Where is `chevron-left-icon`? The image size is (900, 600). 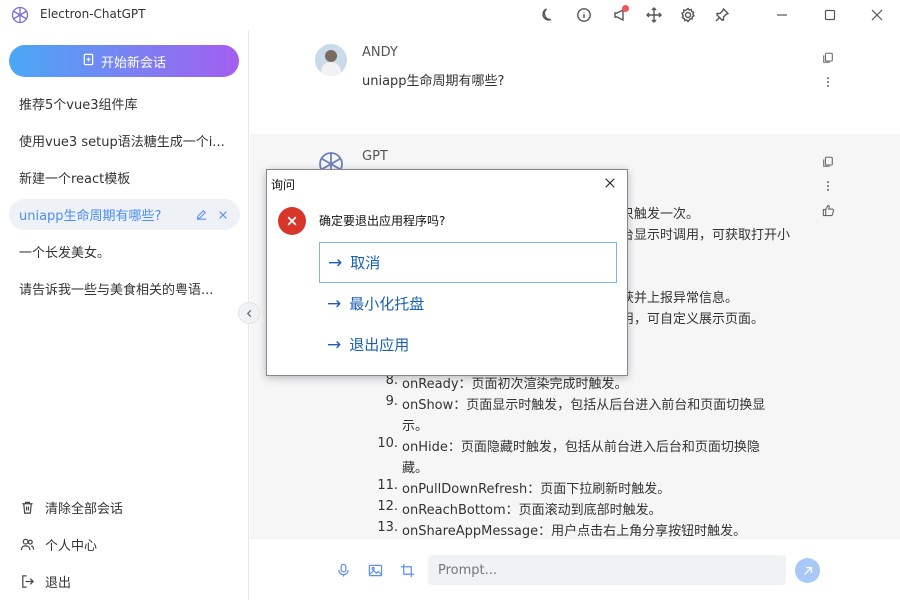
chevron-left-icon is located at coordinates (248, 313).